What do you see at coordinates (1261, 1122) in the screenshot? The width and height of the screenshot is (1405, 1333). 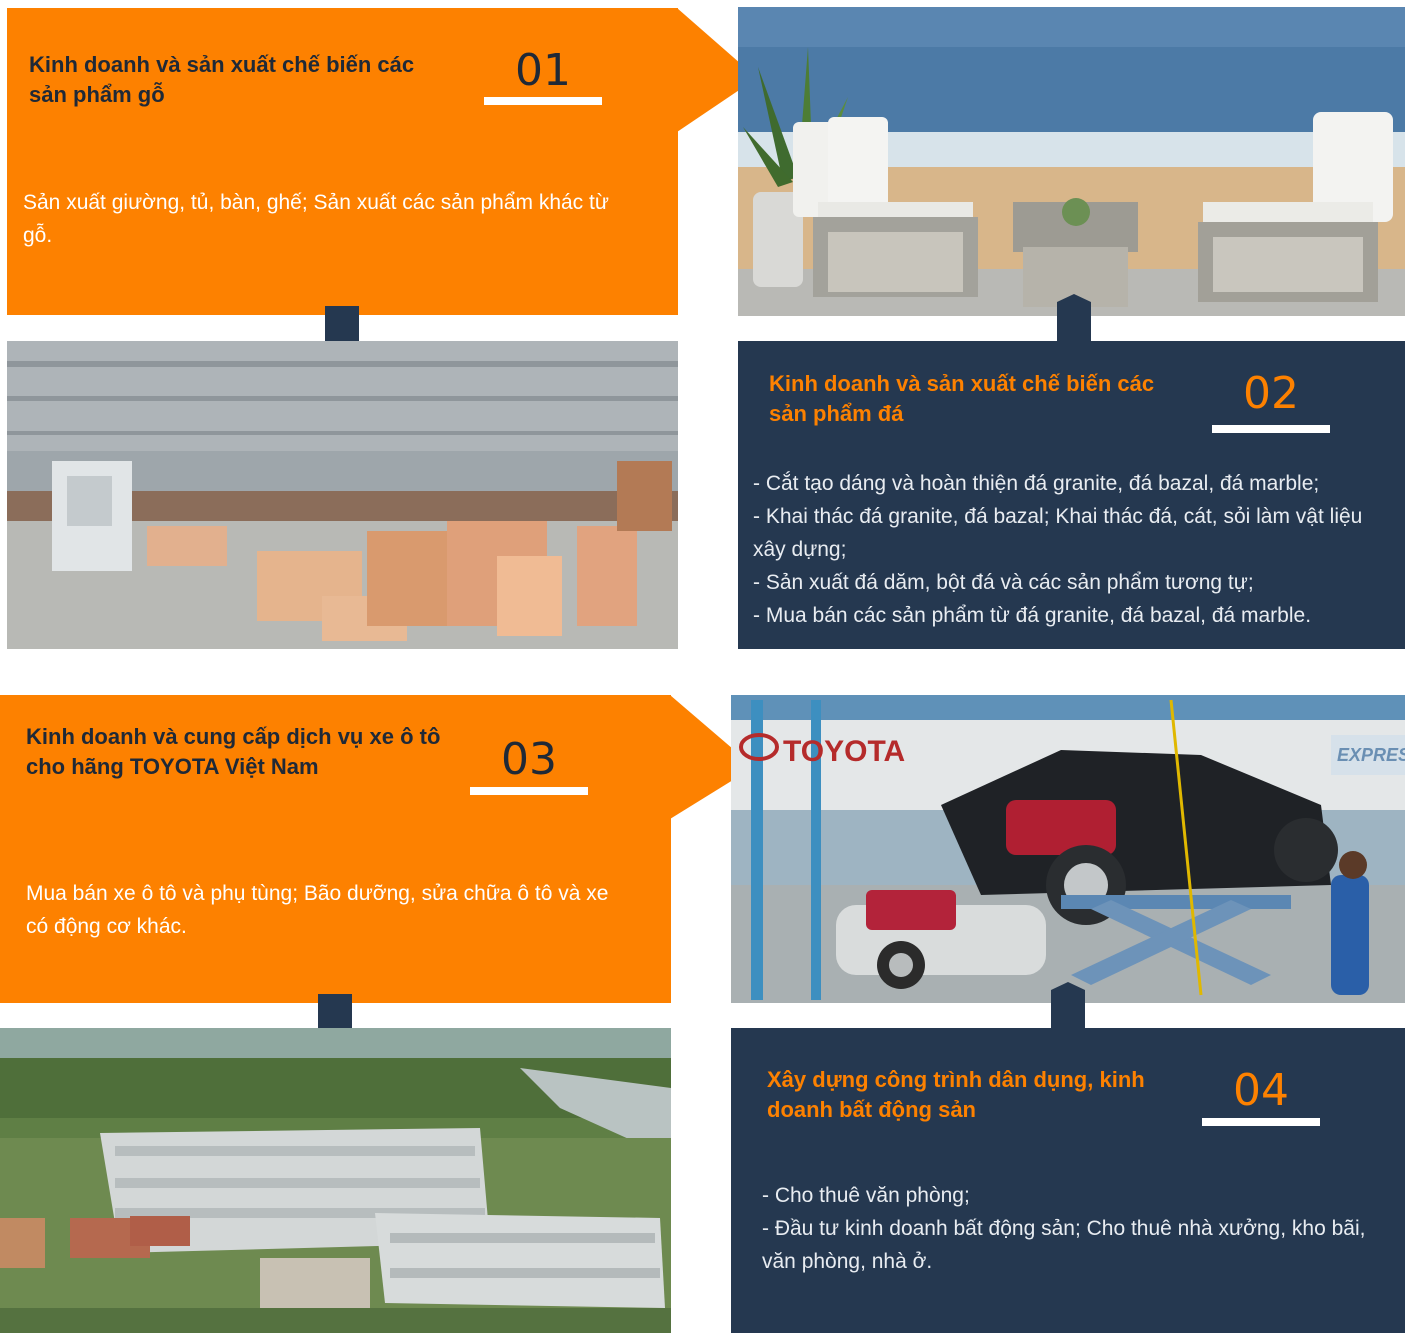 I see `section-04-underline` at bounding box center [1261, 1122].